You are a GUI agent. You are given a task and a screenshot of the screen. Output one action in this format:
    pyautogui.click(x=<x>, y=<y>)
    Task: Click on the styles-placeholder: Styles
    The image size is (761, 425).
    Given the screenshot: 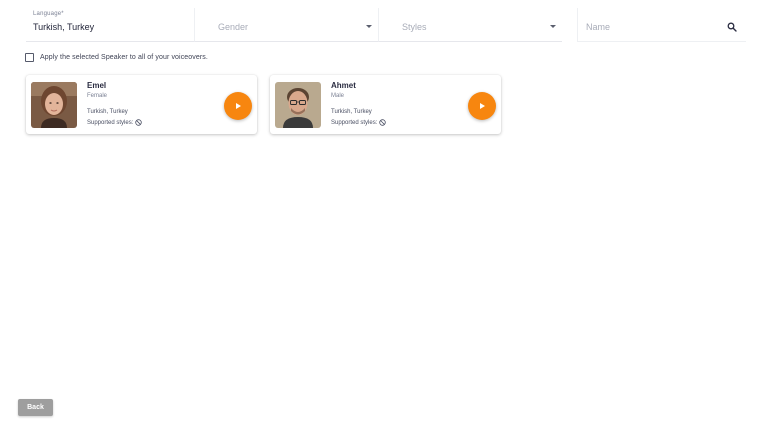 What is the action you would take?
    pyautogui.click(x=414, y=27)
    